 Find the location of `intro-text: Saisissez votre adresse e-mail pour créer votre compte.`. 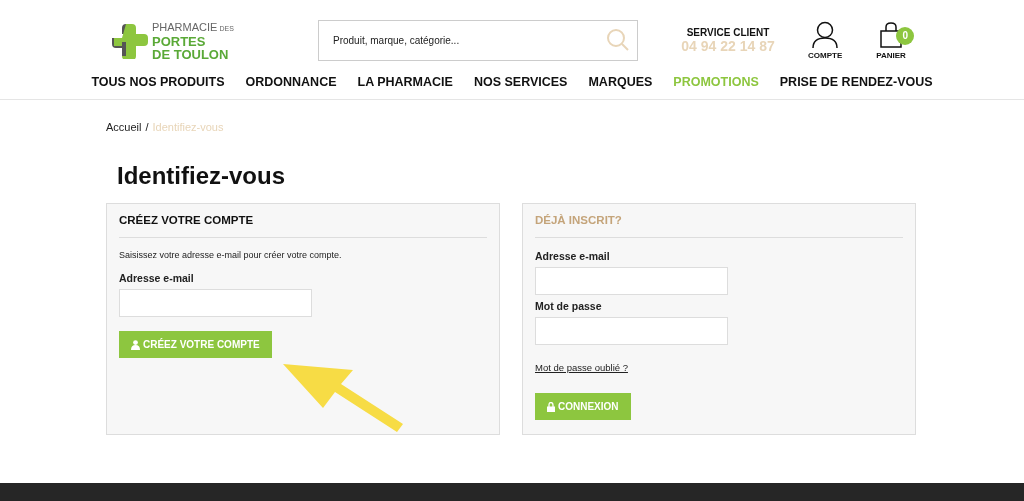

intro-text: Saisissez votre adresse e-mail pour créer votre compte. is located at coordinates (231, 255).